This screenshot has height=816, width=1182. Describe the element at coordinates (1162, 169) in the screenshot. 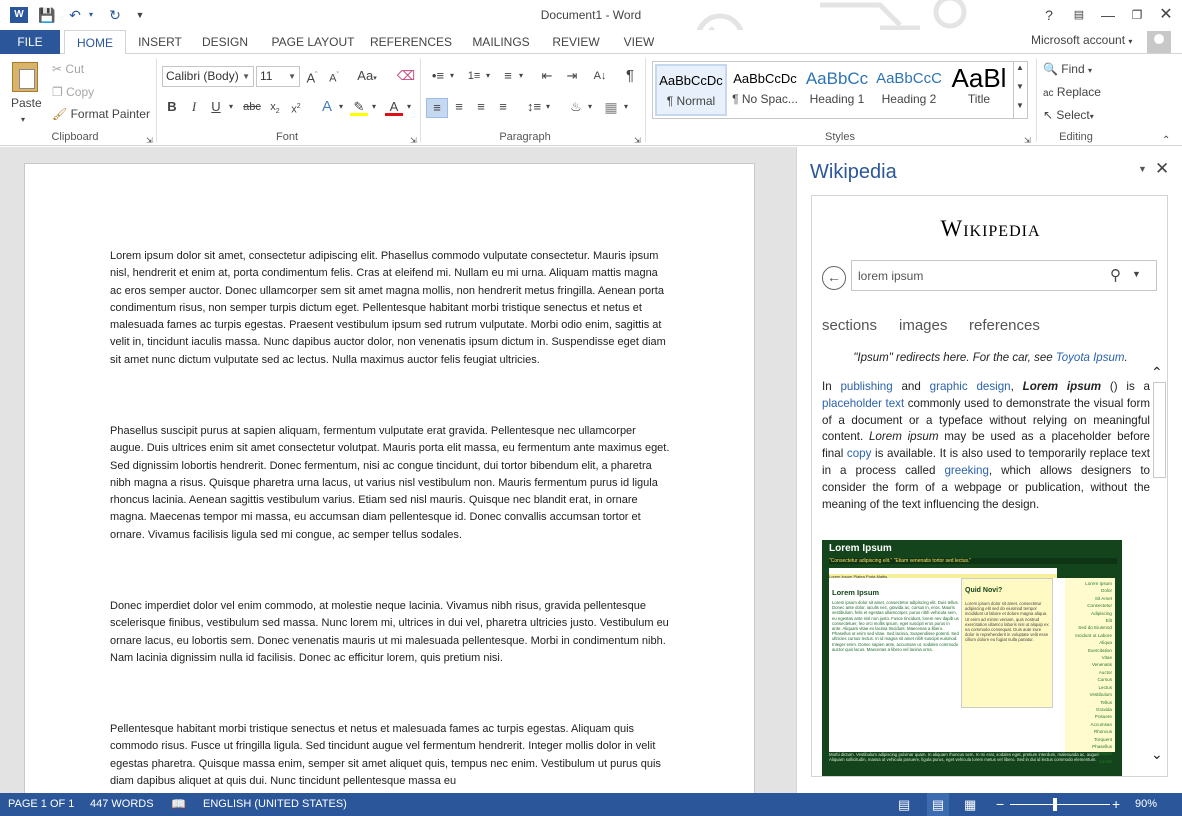

I see `pane-close-icon: ✕` at that location.